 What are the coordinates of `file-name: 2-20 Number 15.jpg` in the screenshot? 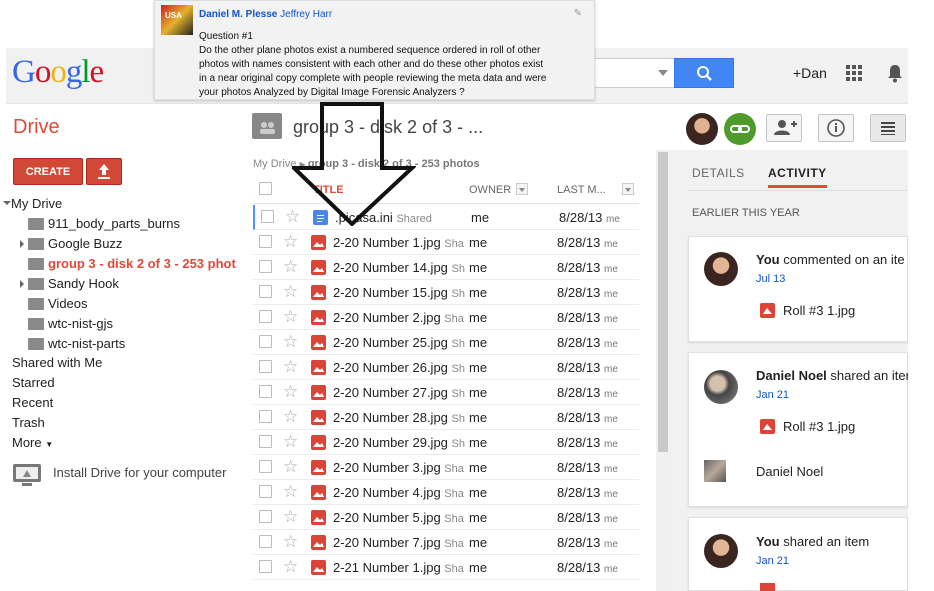 It's located at (390, 292).